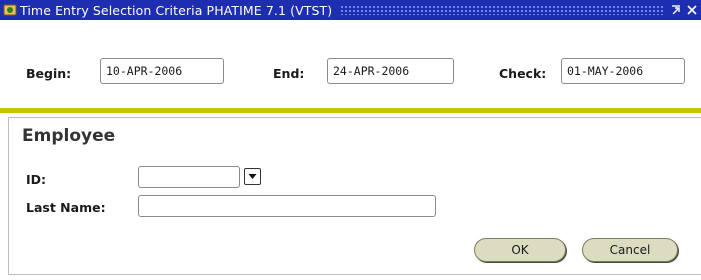 This screenshot has width=701, height=280. I want to click on last-name-field, so click(287, 206).